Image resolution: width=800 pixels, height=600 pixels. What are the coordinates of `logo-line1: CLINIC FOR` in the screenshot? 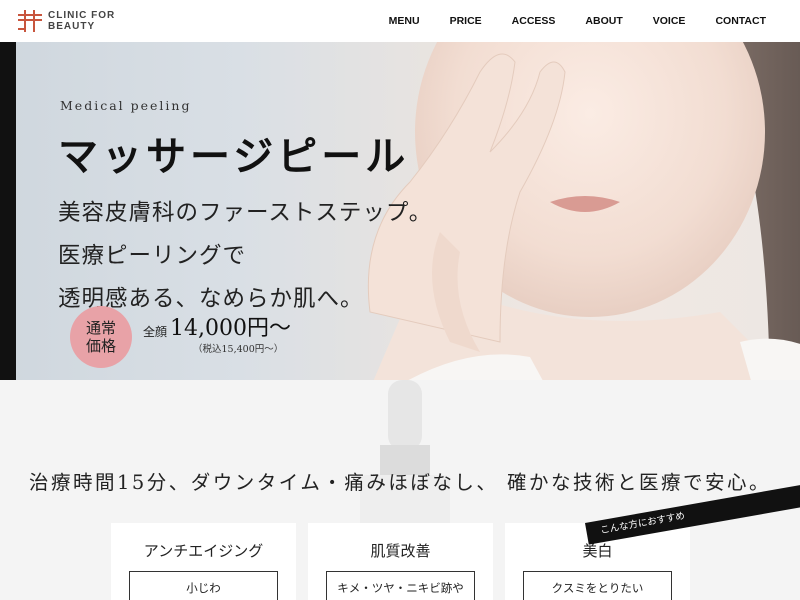 It's located at (82, 15).